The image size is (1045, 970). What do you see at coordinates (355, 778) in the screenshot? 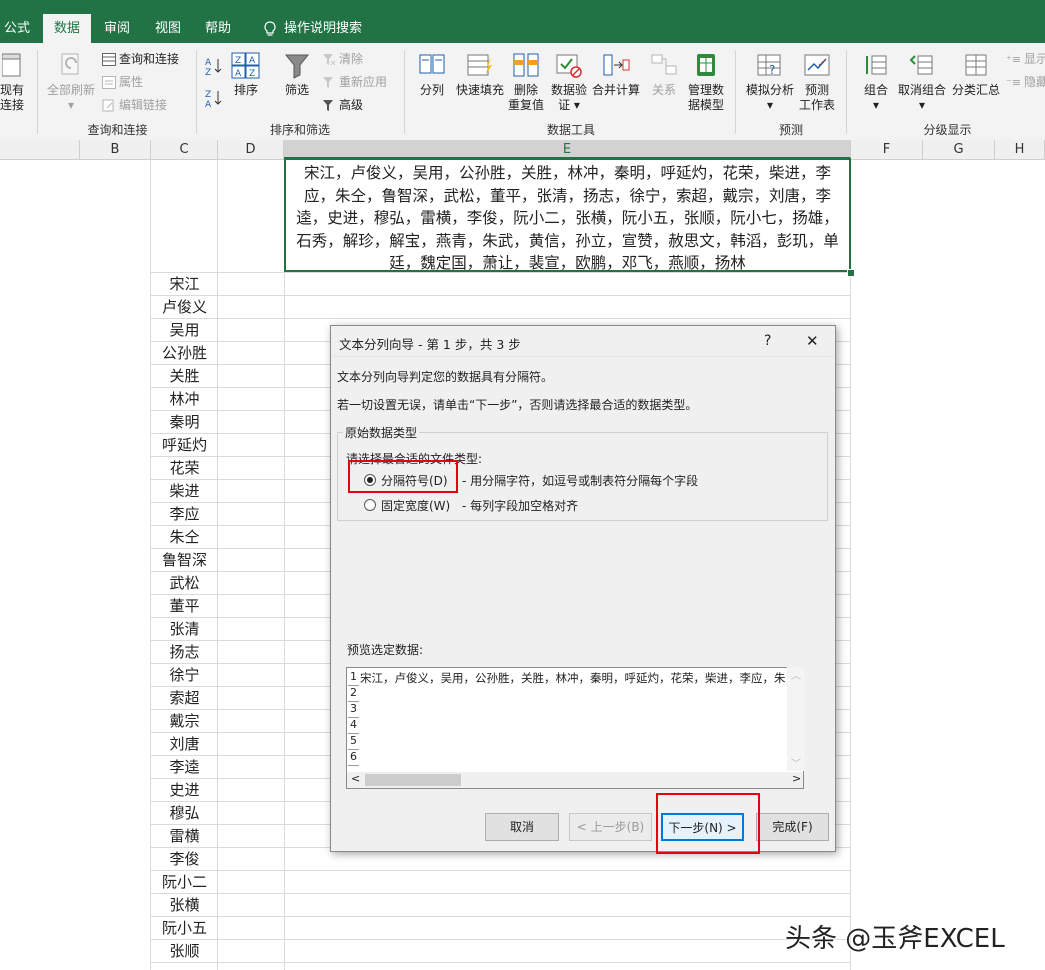
I see `scroll-left-icon: <` at bounding box center [355, 778].